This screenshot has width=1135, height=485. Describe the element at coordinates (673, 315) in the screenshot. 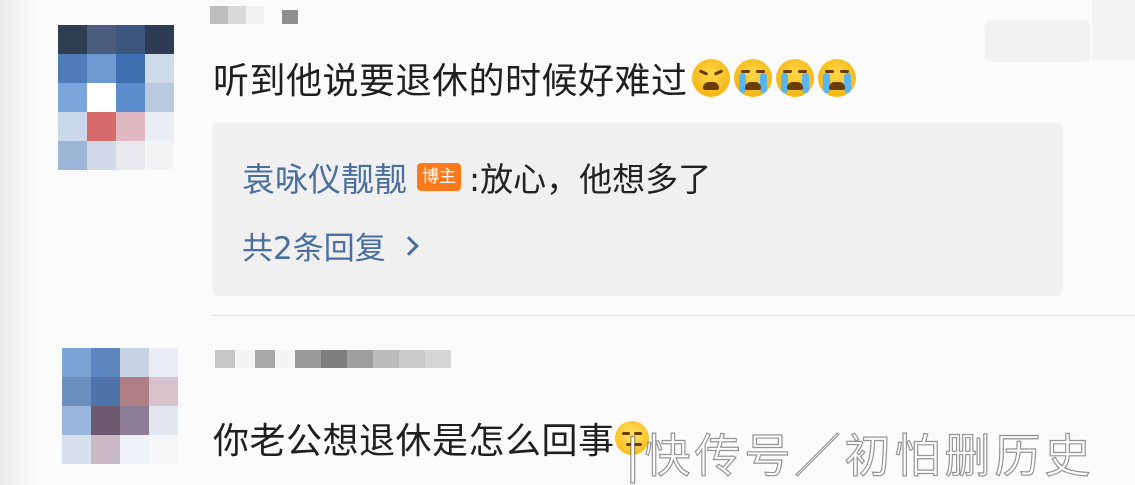

I see `divider` at that location.